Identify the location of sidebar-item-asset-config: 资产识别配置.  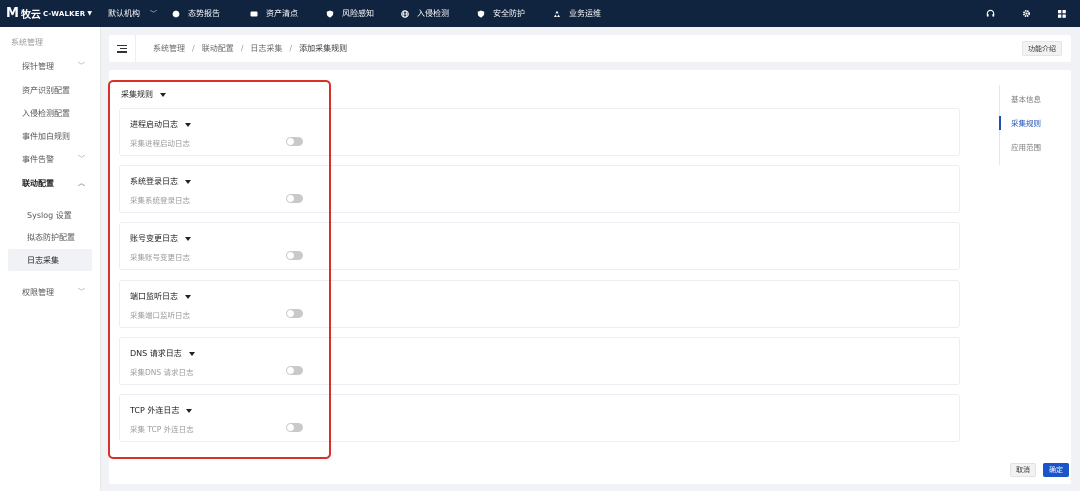
(50, 90).